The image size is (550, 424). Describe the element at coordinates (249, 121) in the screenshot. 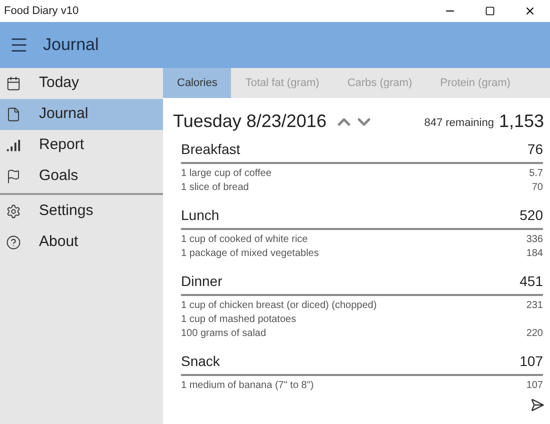

I see `date-title: Tuesday 8/23/2016` at that location.